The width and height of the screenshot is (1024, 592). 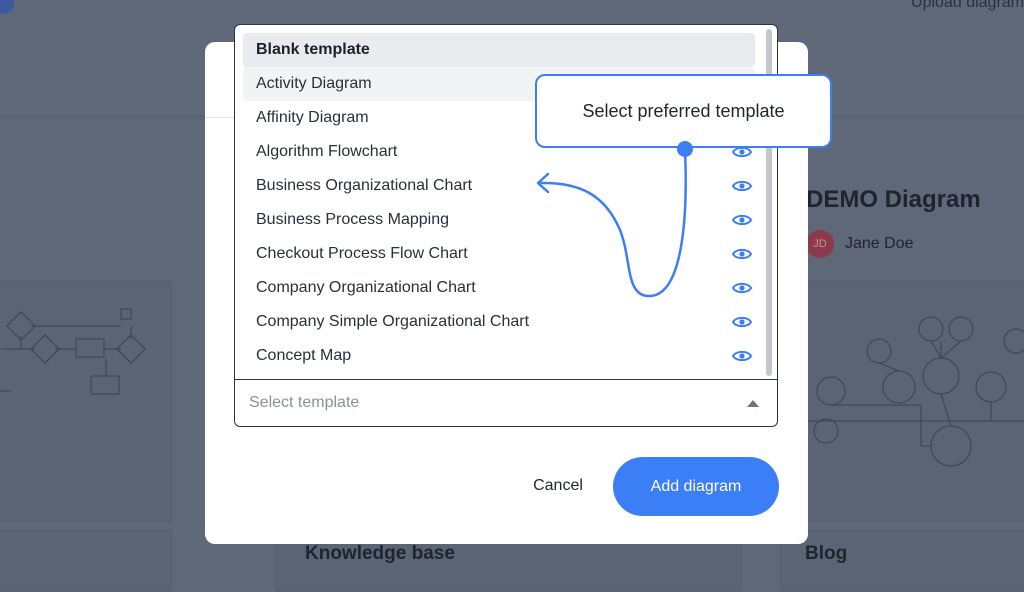 I want to click on concept-map-thumbnail, so click(x=912, y=391).